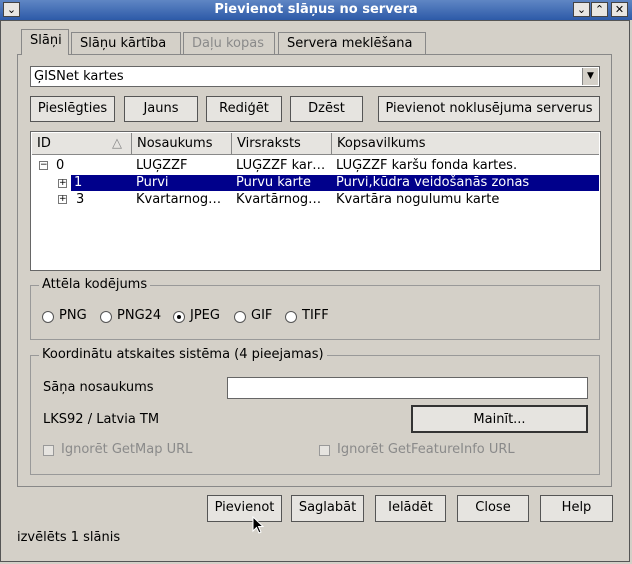 This screenshot has width=632, height=564. Describe the element at coordinates (98, 387) in the screenshot. I see `layer-name-label: Sāņa nosaukums` at that location.